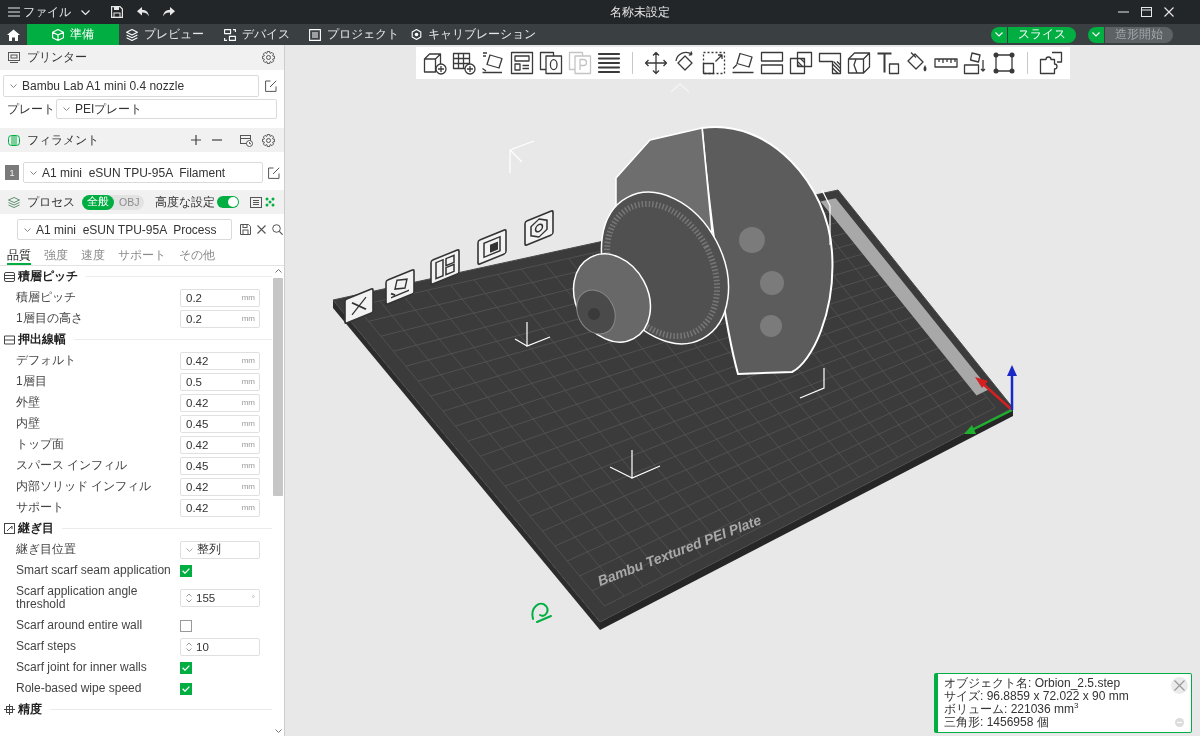 The image size is (1200, 736). What do you see at coordinates (196, 140) in the screenshot?
I see `plus-icon` at bounding box center [196, 140].